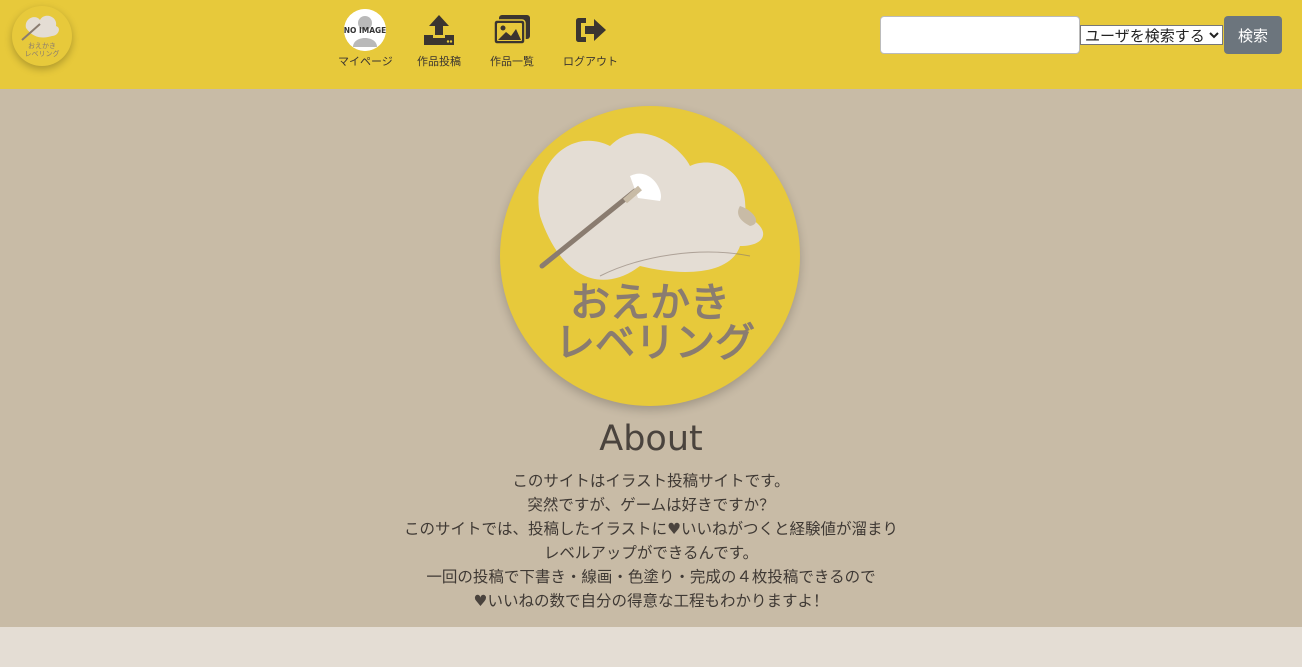 The height and width of the screenshot is (667, 1302). I want to click on user-search-form: ユーザを検索する 検索, so click(1081, 35).